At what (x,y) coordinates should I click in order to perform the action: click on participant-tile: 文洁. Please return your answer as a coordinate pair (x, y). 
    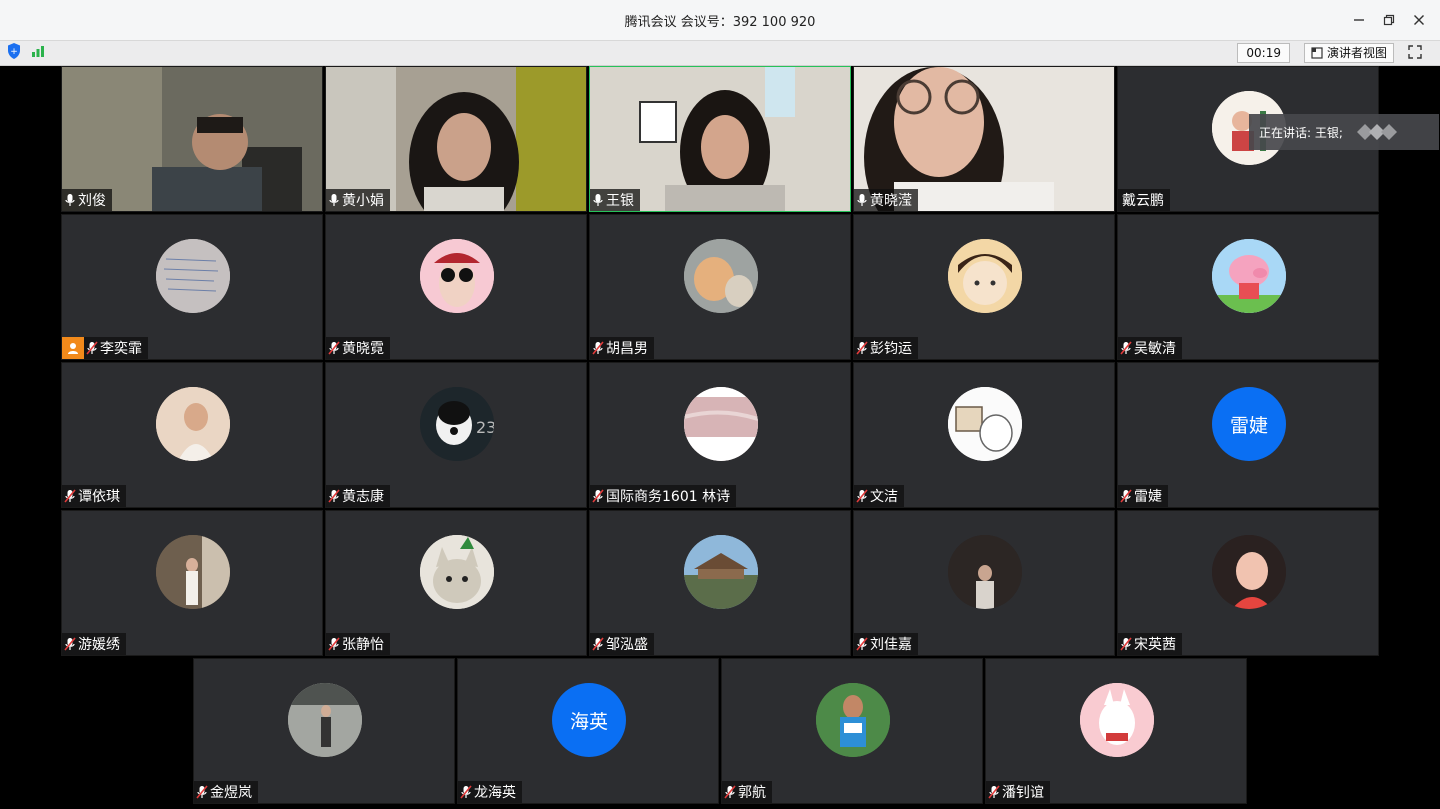
    Looking at the image, I should click on (984, 435).